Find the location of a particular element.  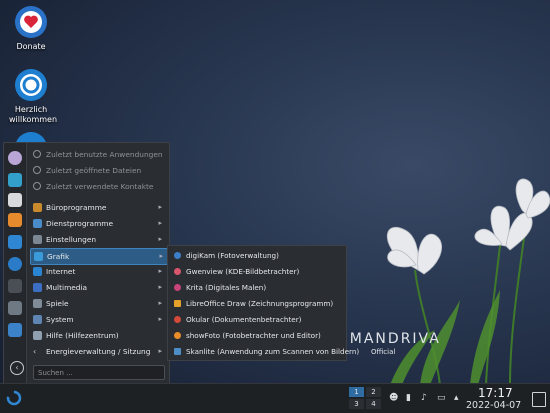

chat-icon is located at coordinates (15, 180).